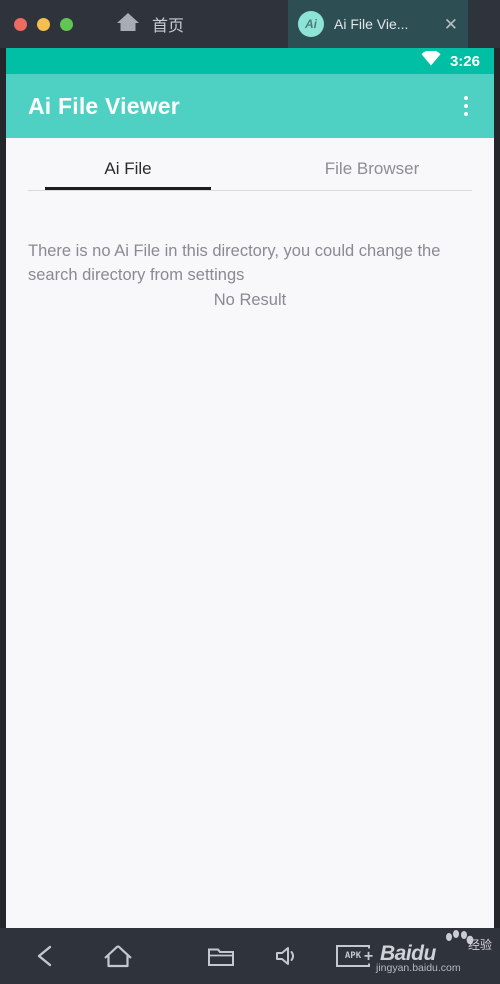 Image resolution: width=500 pixels, height=984 pixels. What do you see at coordinates (47, 956) in the screenshot?
I see `back-arrow-icon` at bounding box center [47, 956].